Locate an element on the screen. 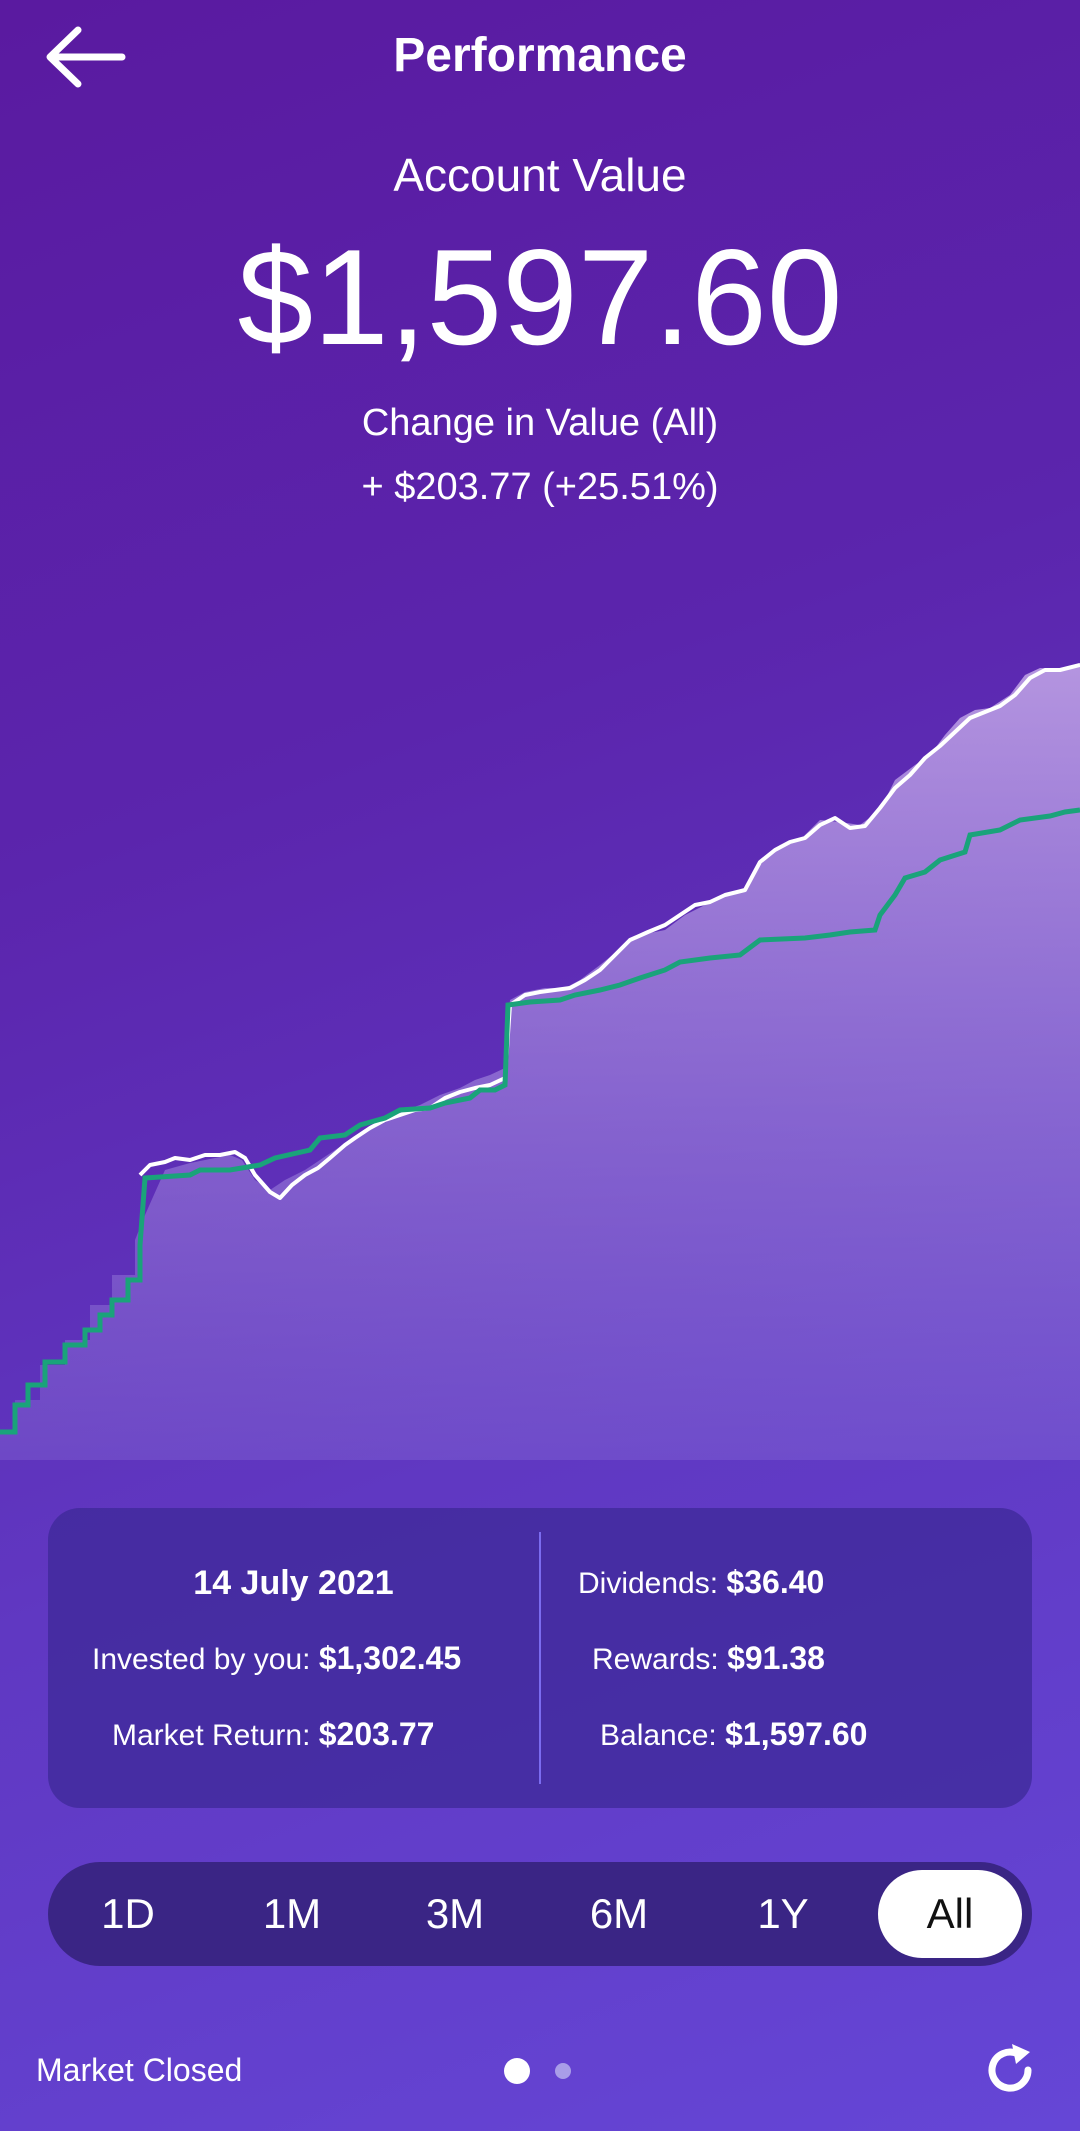 The image size is (1080, 2131). account-value-label: Account Value is located at coordinates (540, 175).